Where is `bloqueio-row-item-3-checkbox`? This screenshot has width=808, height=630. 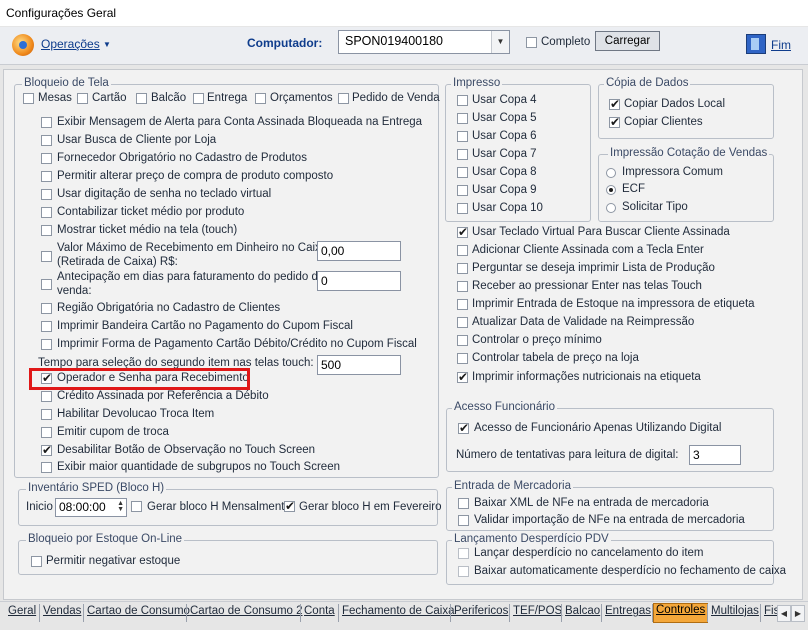 bloqueio-row-item-3-checkbox is located at coordinates (198, 98).